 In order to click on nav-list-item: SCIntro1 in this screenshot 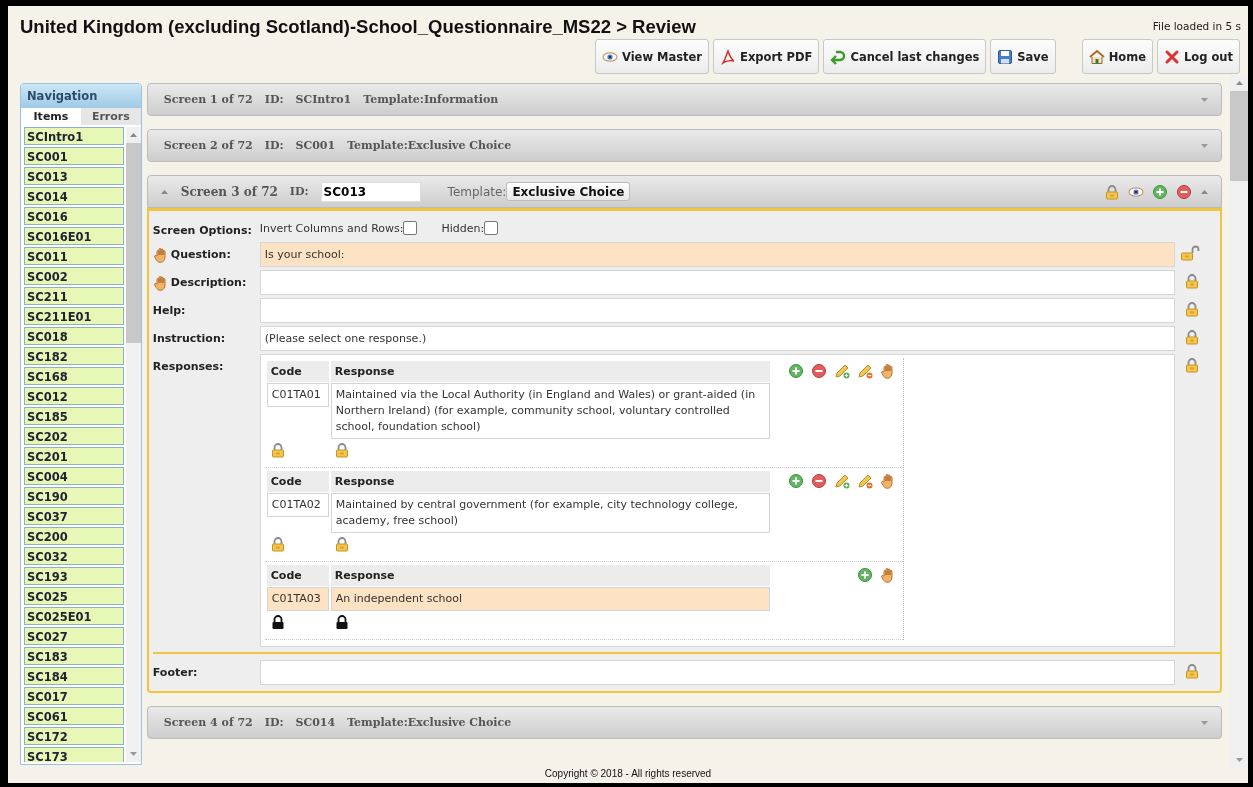, I will do `click(74, 136)`.